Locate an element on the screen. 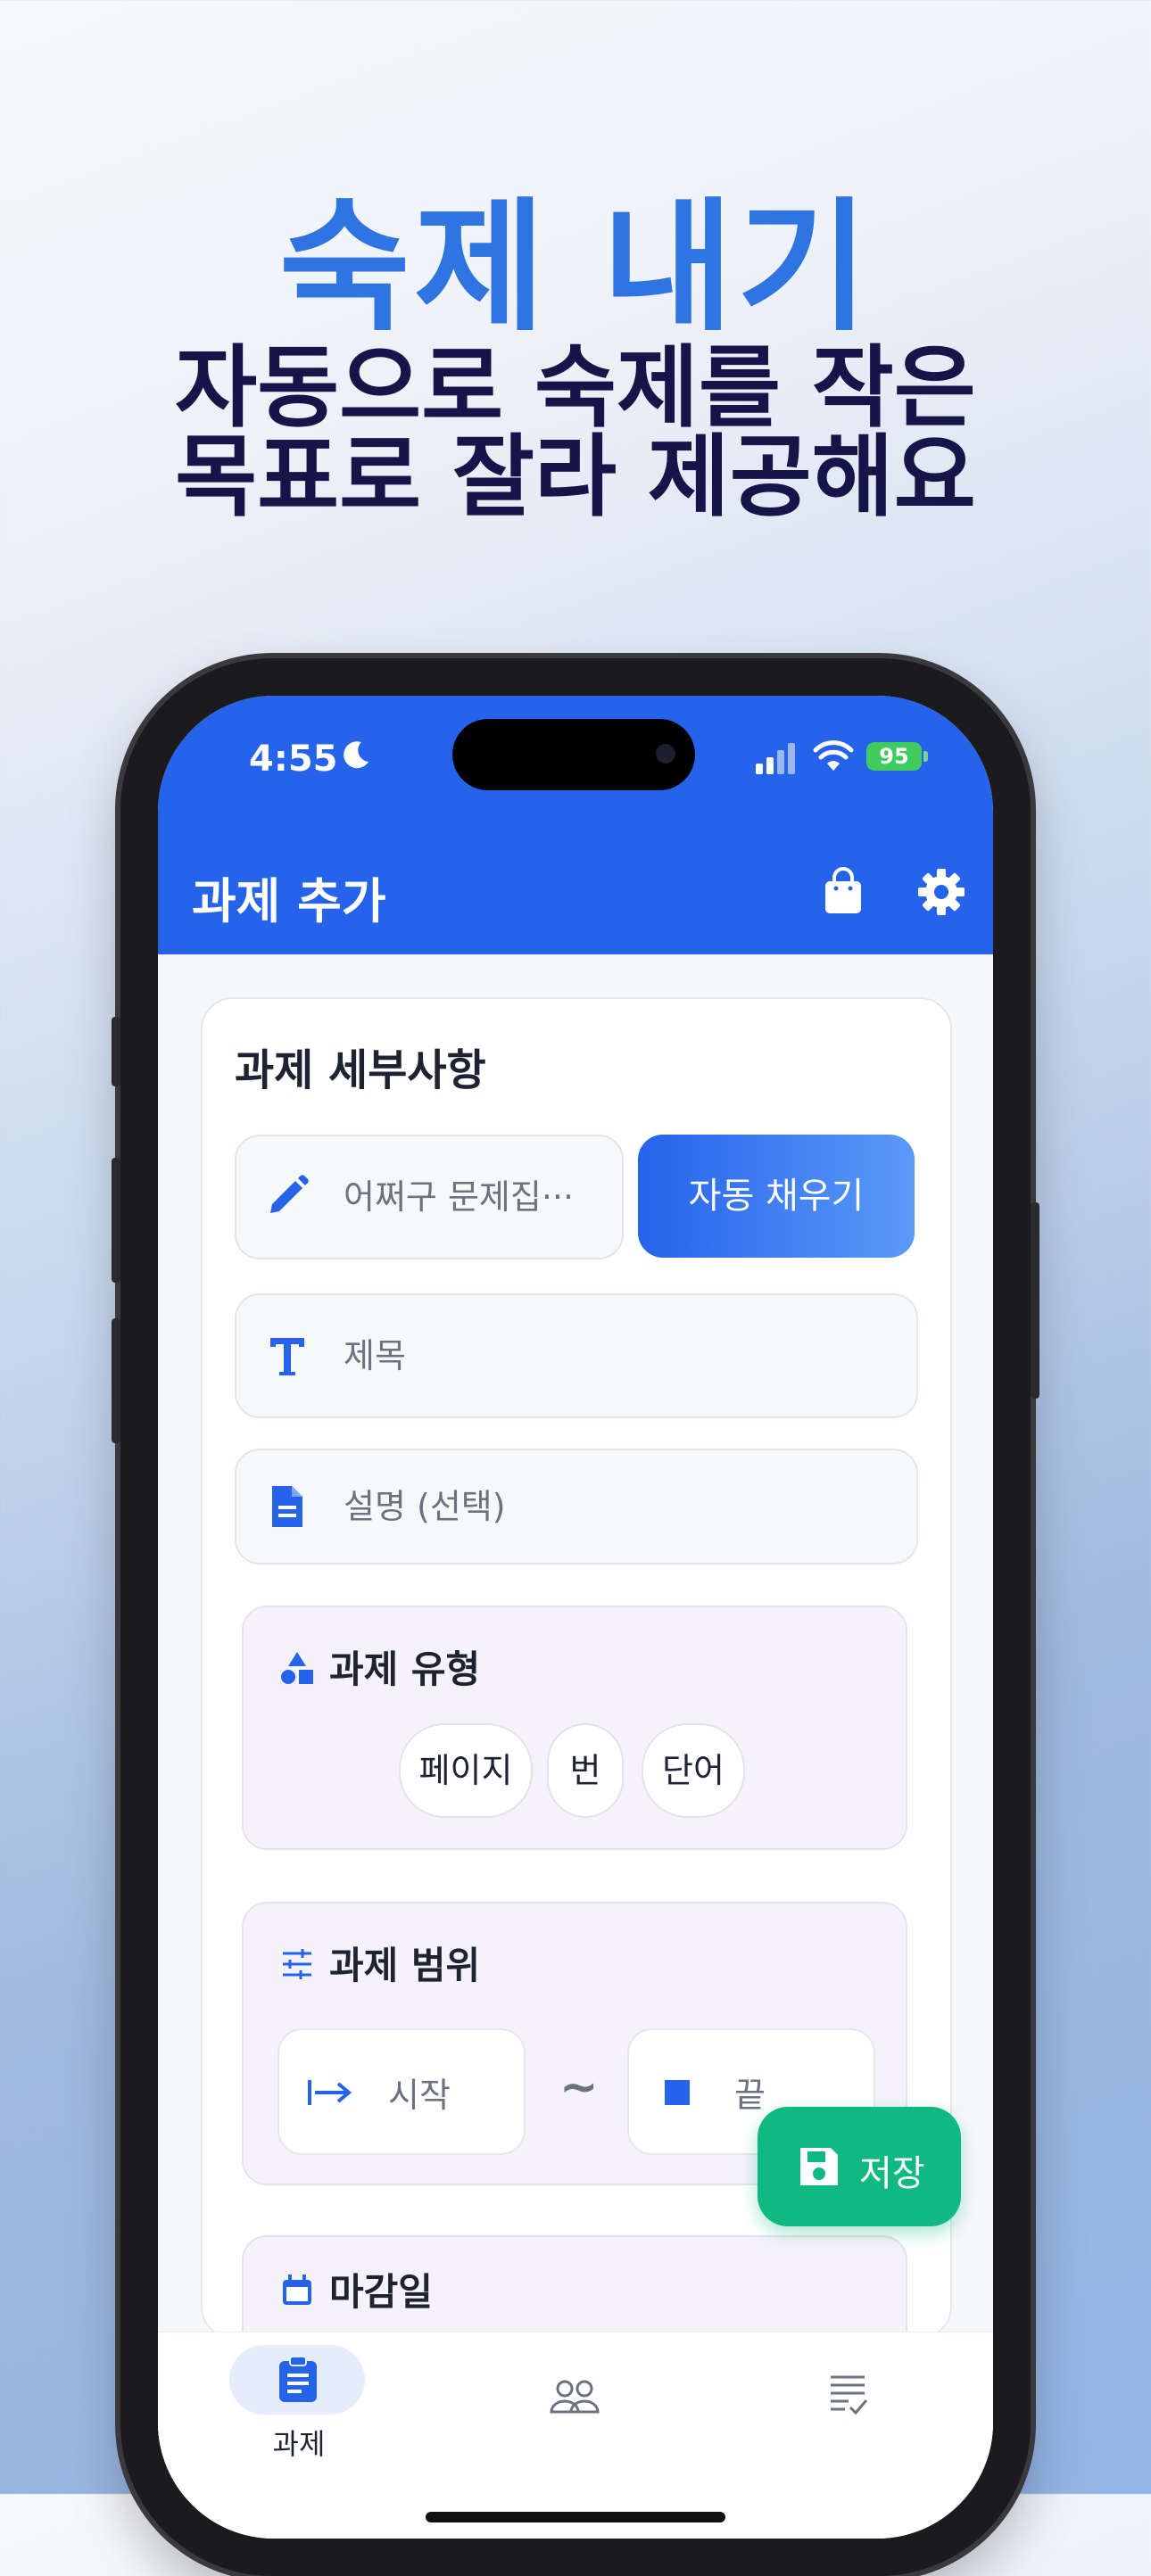 The height and width of the screenshot is (2576, 1151). type-option-word: 단어 is located at coordinates (694, 1770).